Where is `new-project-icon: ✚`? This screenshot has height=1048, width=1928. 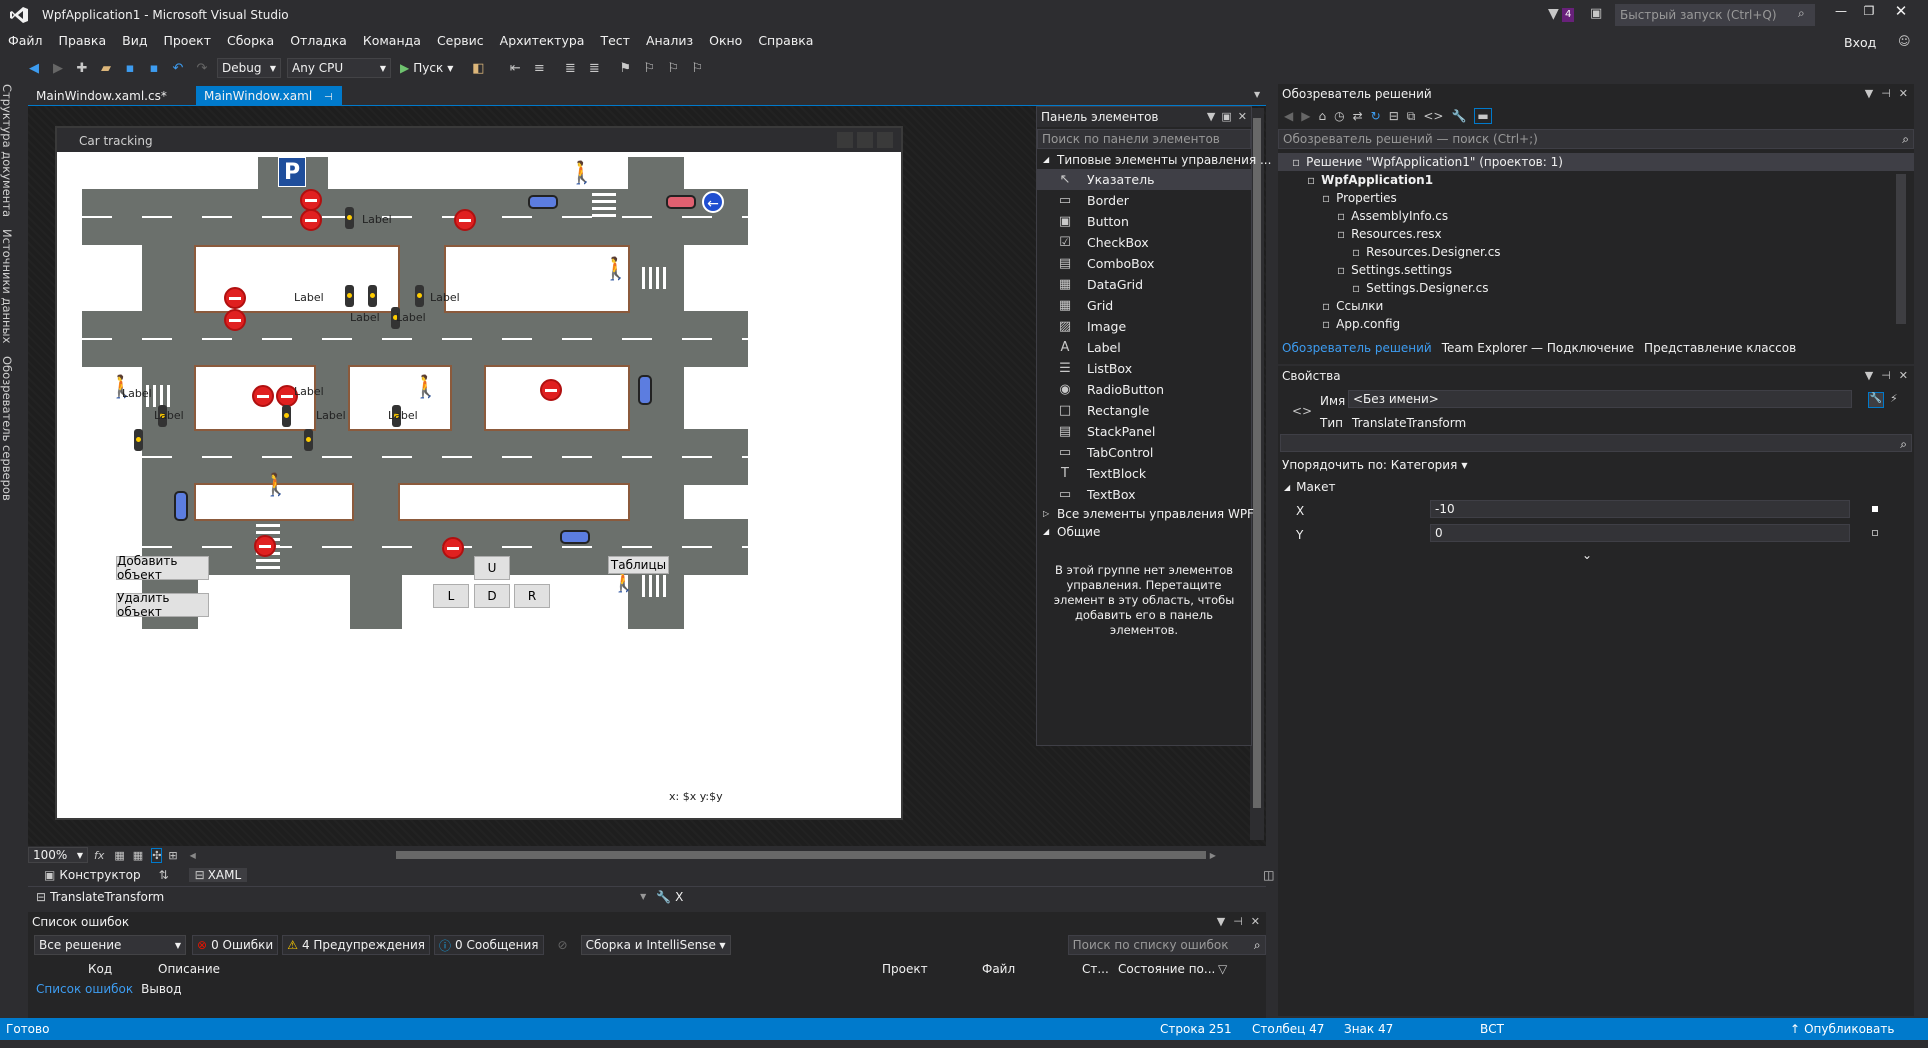
new-project-icon: ✚ is located at coordinates (82, 68).